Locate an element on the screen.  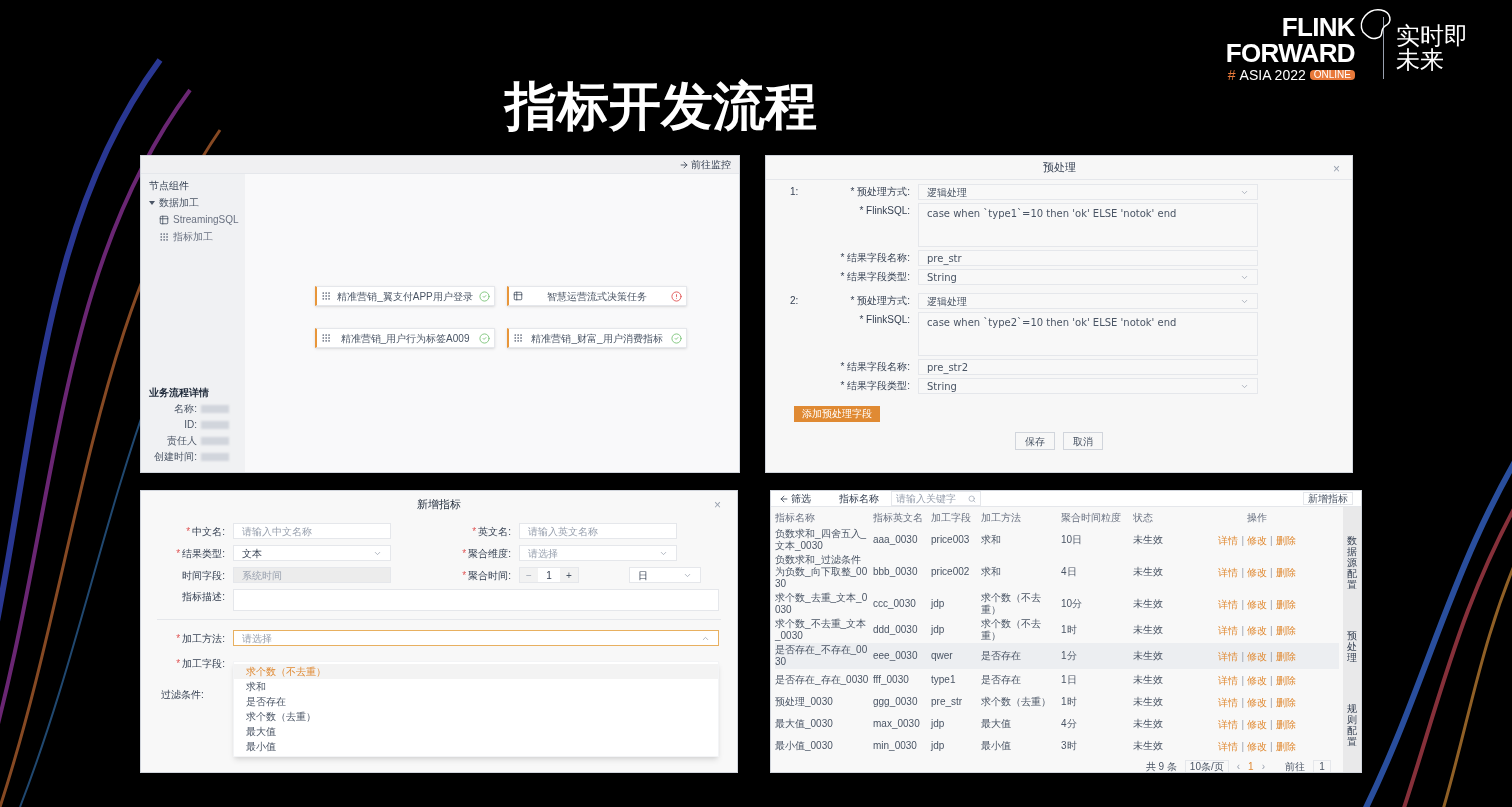
select-field: 请选择 is located at coordinates (598, 553).